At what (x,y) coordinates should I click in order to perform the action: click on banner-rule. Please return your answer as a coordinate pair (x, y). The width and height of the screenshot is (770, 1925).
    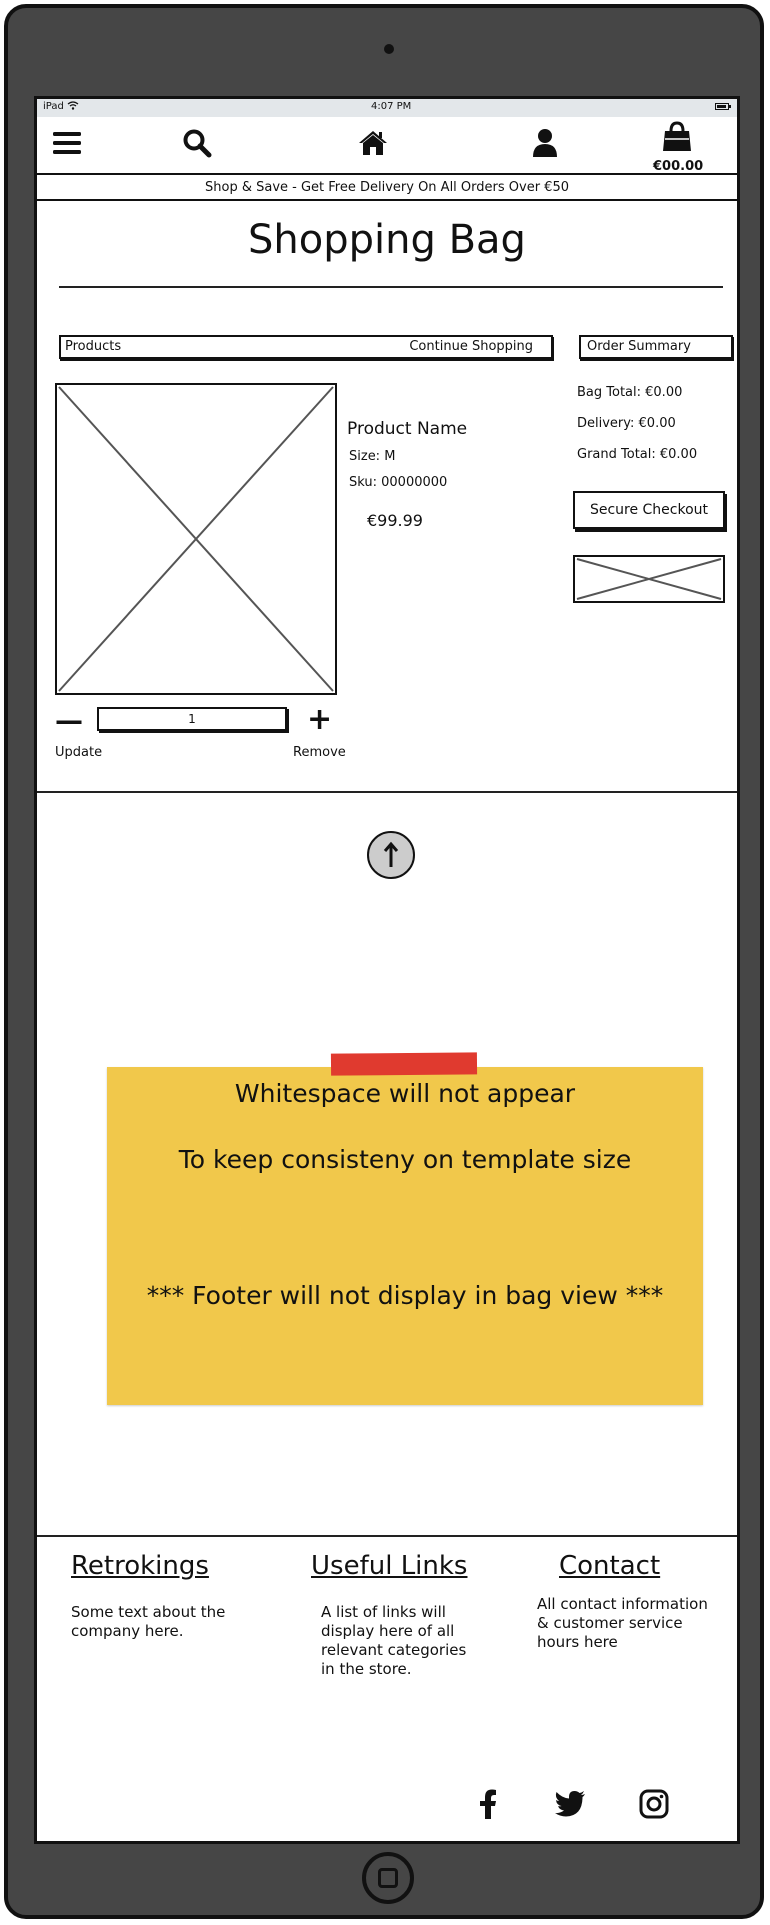
    Looking at the image, I should click on (387, 200).